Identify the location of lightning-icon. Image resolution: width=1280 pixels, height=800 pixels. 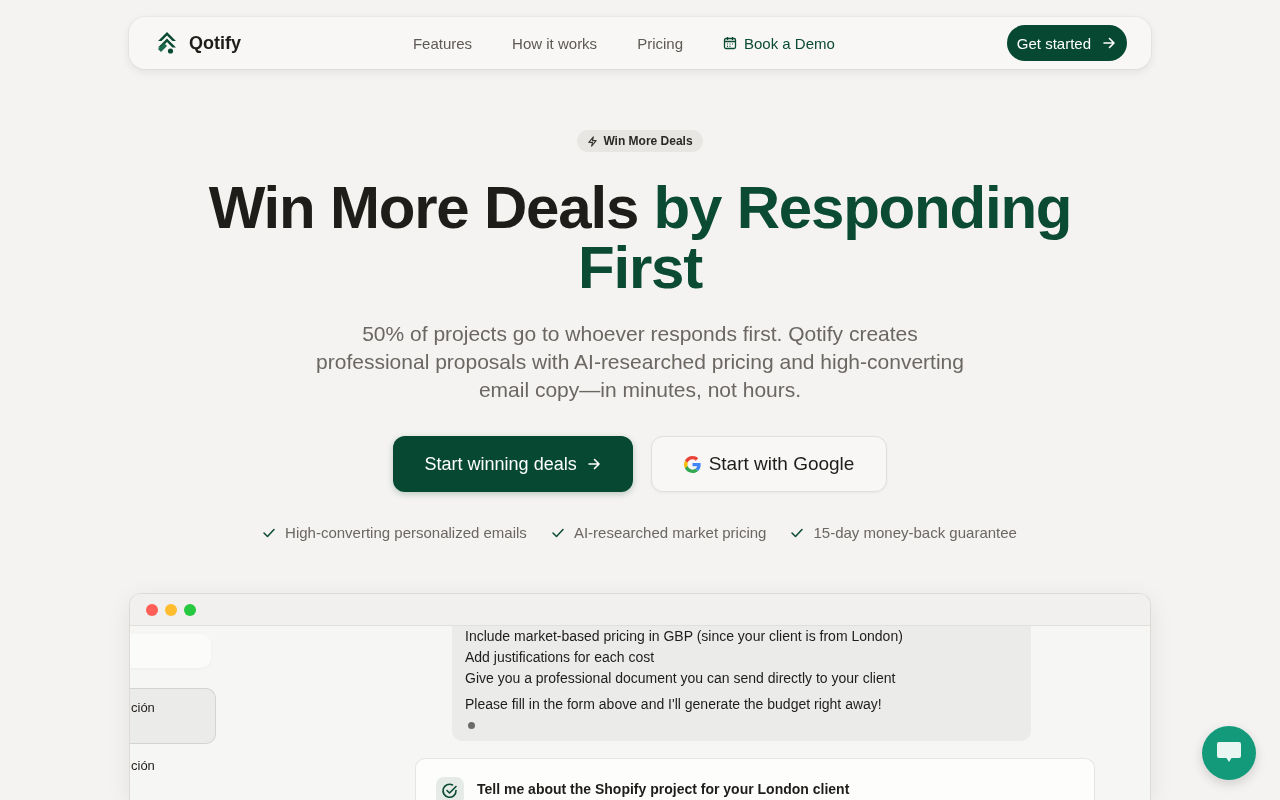
(593, 141).